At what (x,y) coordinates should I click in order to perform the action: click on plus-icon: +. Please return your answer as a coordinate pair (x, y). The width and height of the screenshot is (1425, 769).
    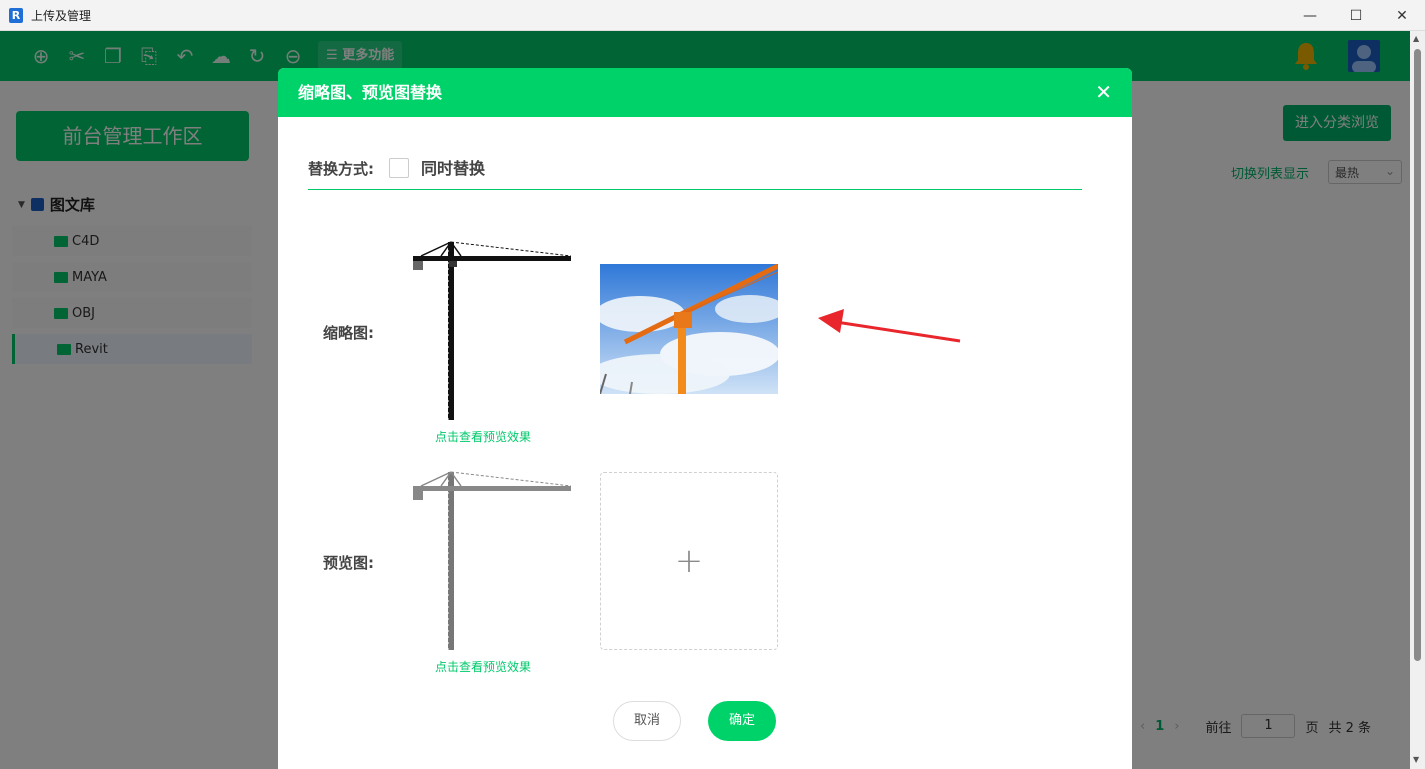
    Looking at the image, I should click on (689, 561).